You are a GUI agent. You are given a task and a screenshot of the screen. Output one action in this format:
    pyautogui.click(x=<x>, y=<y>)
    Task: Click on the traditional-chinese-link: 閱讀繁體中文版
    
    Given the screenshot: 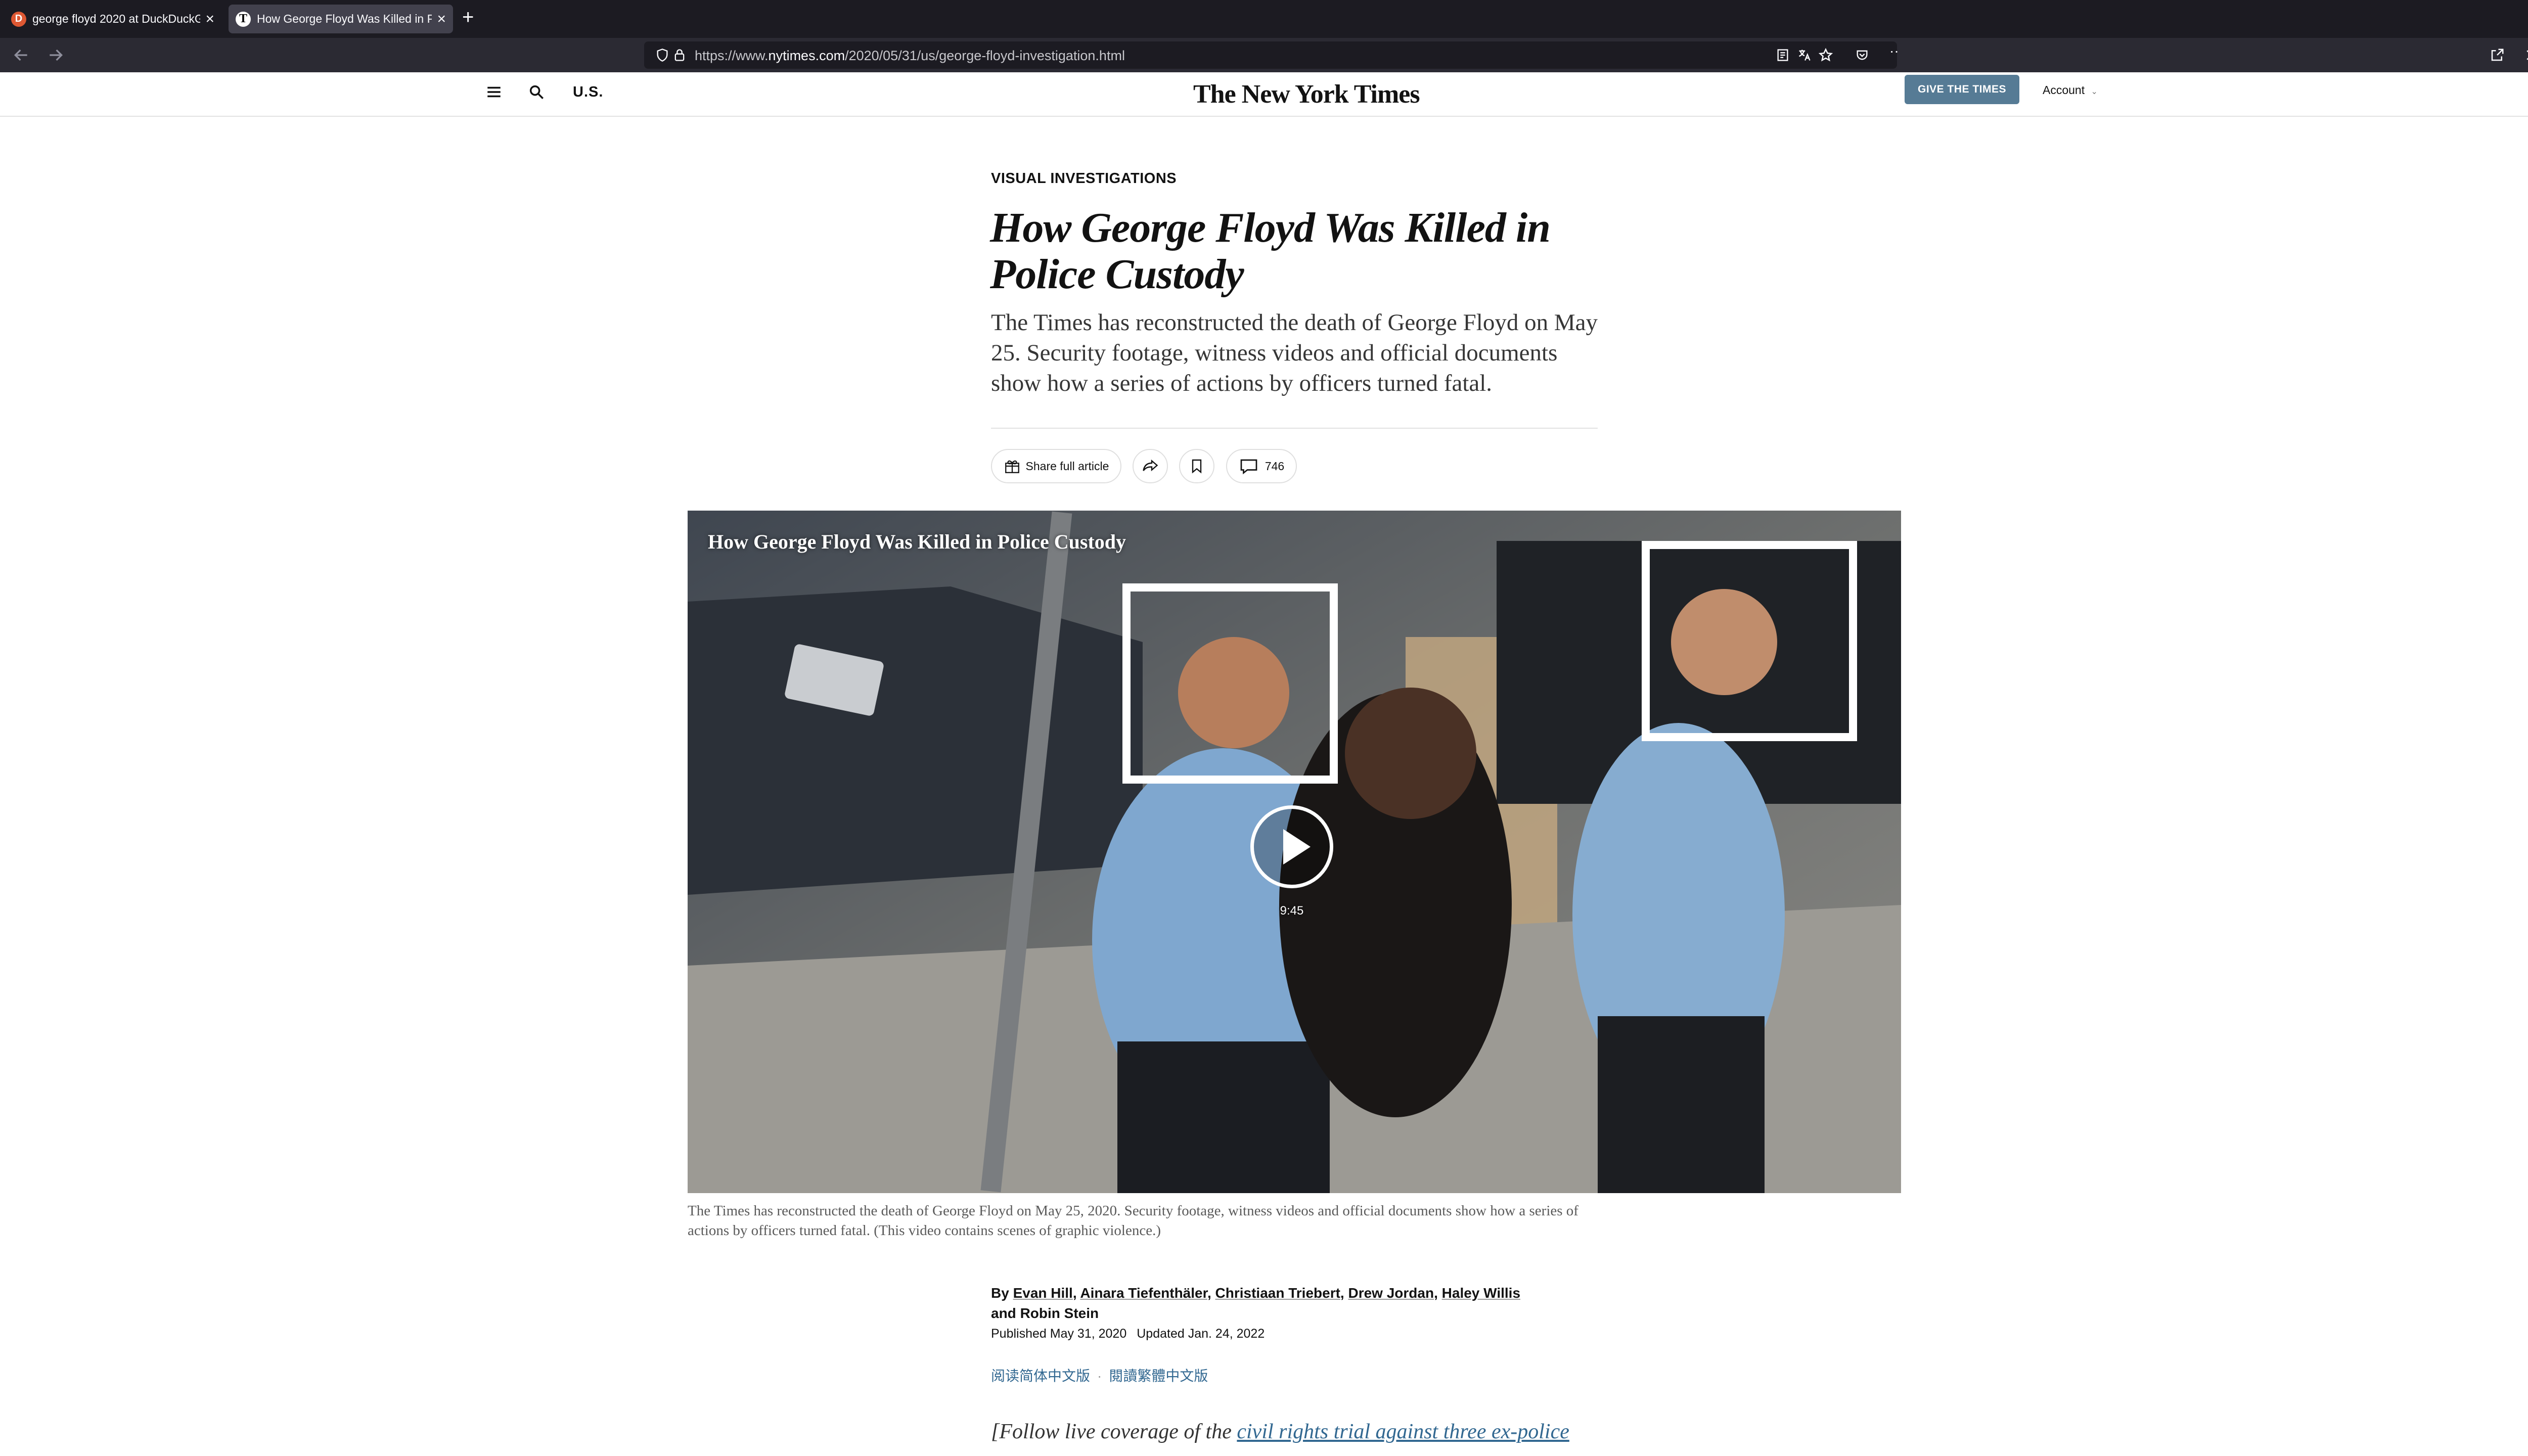 What is the action you would take?
    pyautogui.click(x=1159, y=1376)
    